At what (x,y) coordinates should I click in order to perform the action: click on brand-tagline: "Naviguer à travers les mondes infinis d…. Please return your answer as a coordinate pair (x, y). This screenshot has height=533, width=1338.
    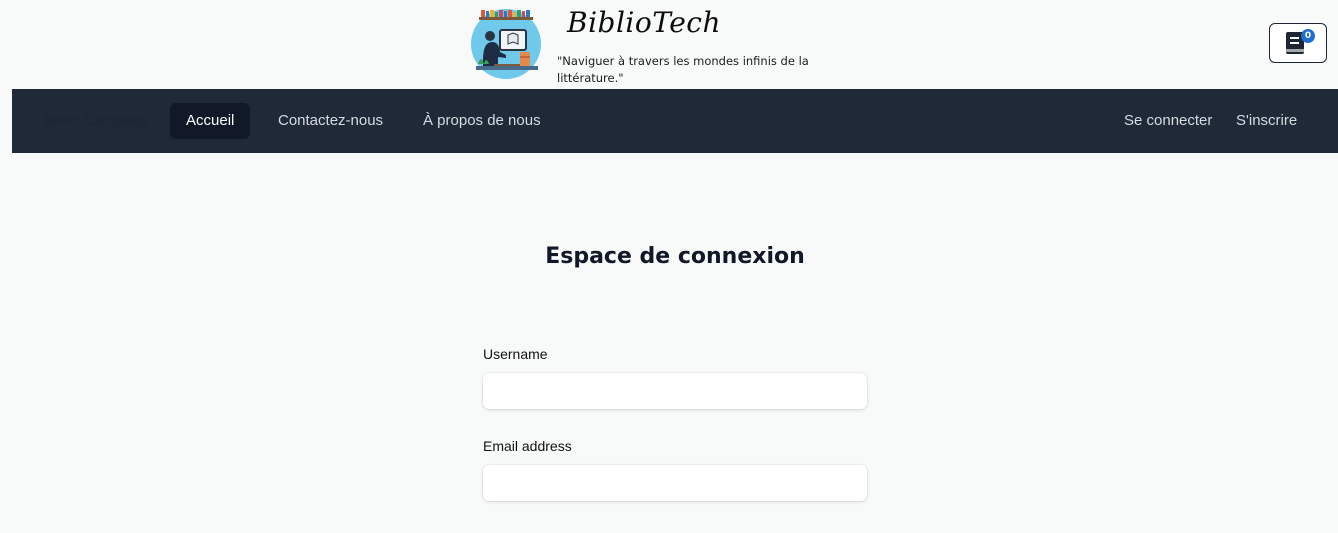
    Looking at the image, I should click on (683, 69).